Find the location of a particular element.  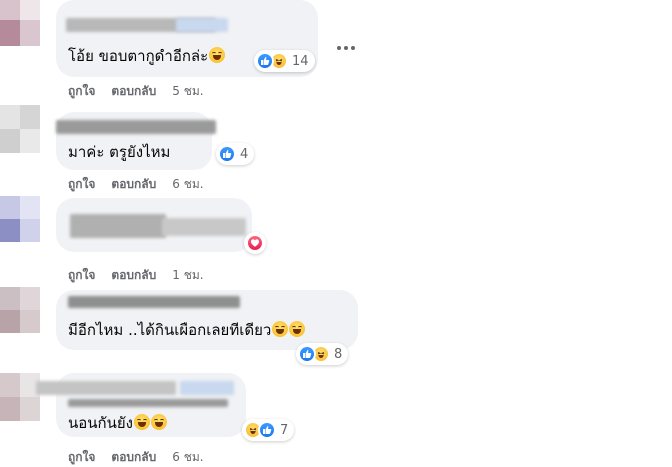

comment-text: มีอีกไหม ..ได้กินเผือกเลยทีเดียว is located at coordinates (187, 330).